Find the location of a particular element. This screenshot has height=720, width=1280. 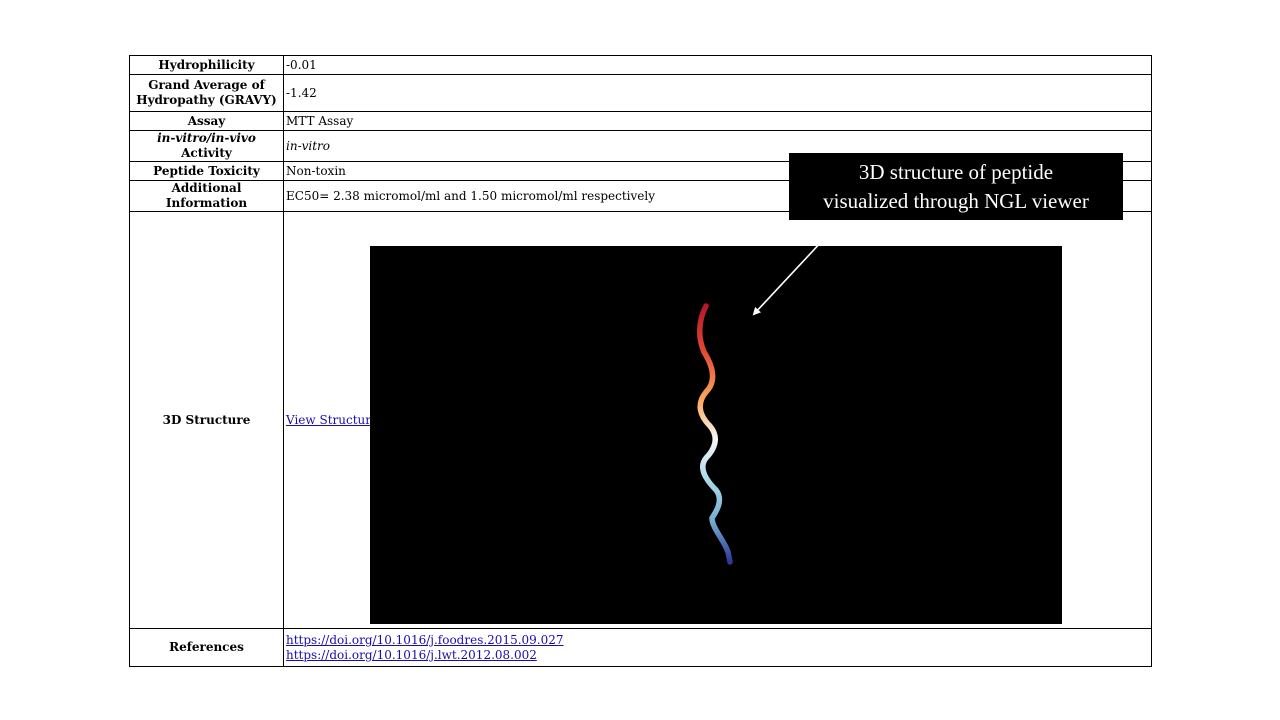

label-gravy: Grand Average of Hydropathy (GRAVY) is located at coordinates (206, 93).